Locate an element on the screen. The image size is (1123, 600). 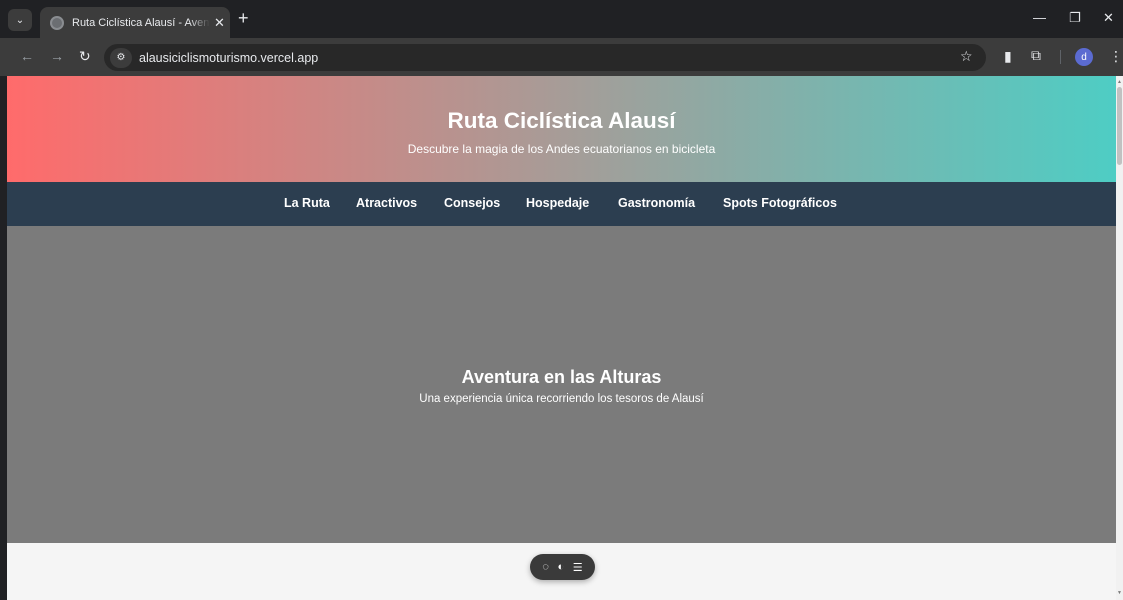
nav-item-atractivos: Atractivos is located at coordinates (386, 203).